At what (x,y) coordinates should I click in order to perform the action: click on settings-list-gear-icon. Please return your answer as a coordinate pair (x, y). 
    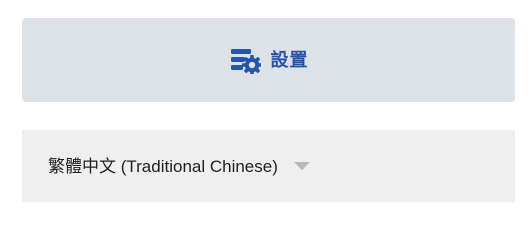
    Looking at the image, I should click on (245, 60).